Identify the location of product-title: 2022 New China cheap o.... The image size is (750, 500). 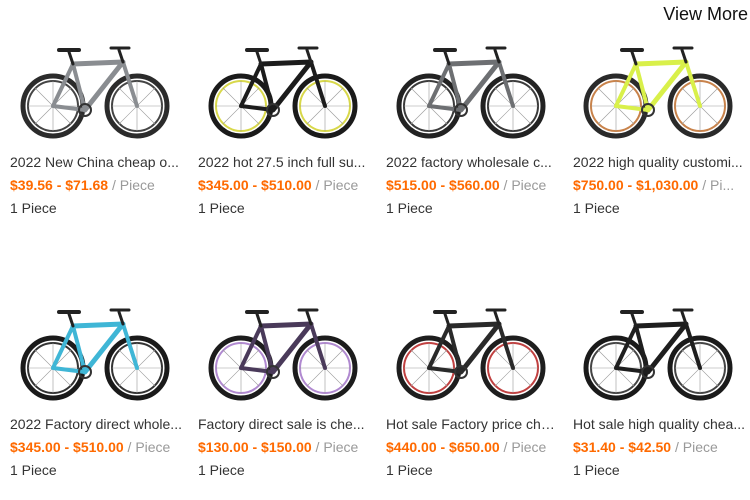
(96, 162).